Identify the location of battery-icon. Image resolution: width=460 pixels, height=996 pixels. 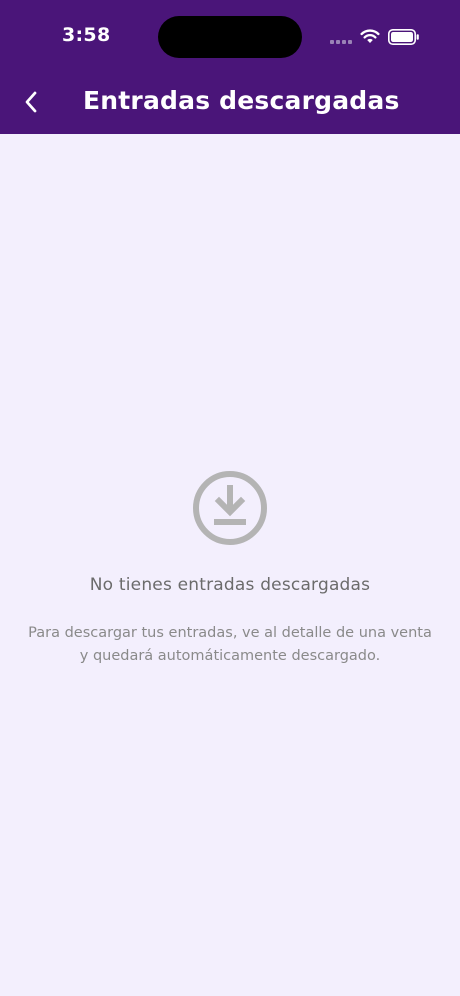
(403, 37).